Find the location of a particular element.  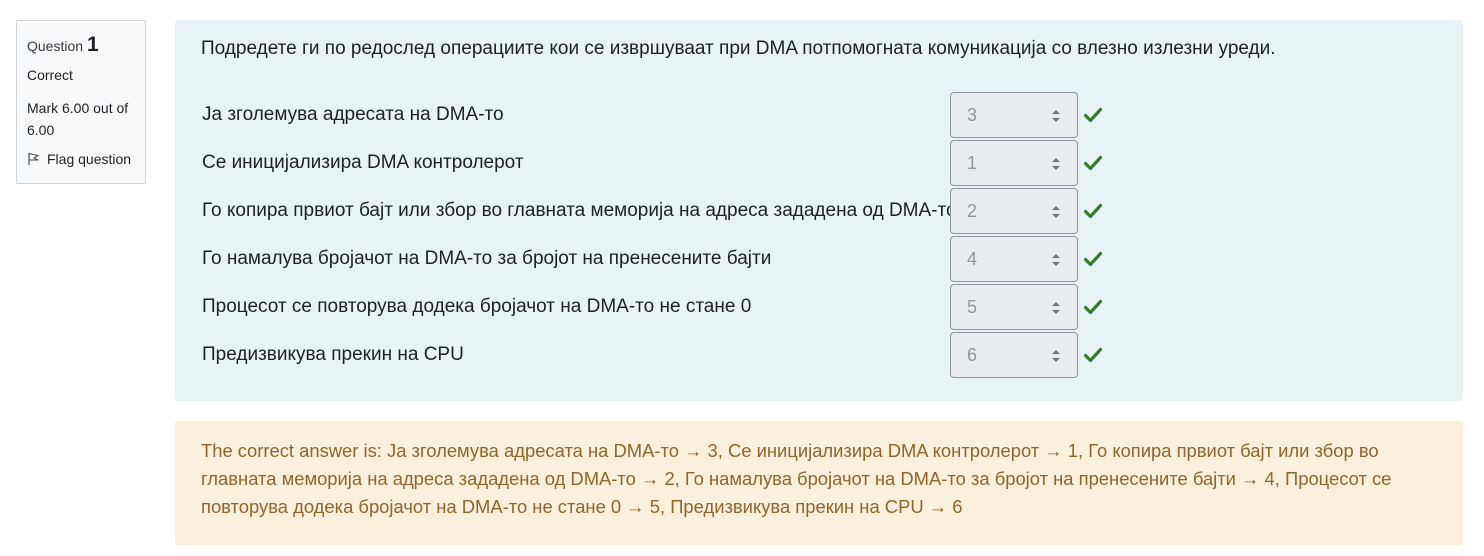

answer-row: Предизвикува прекин на CPU 6 is located at coordinates (819, 355).